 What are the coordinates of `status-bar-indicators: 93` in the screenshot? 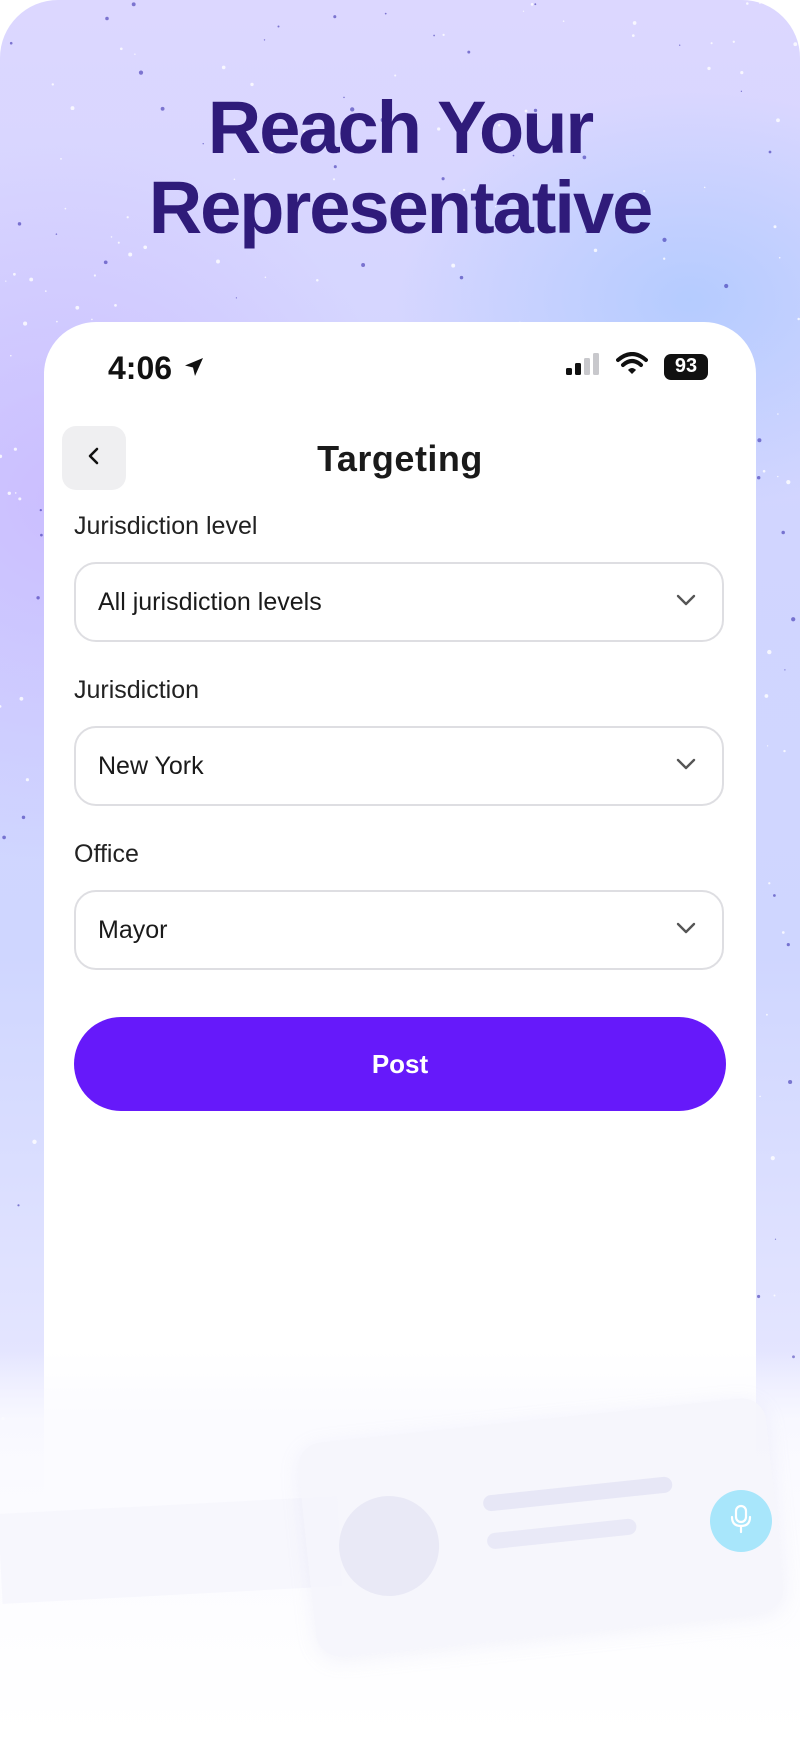 It's located at (636, 366).